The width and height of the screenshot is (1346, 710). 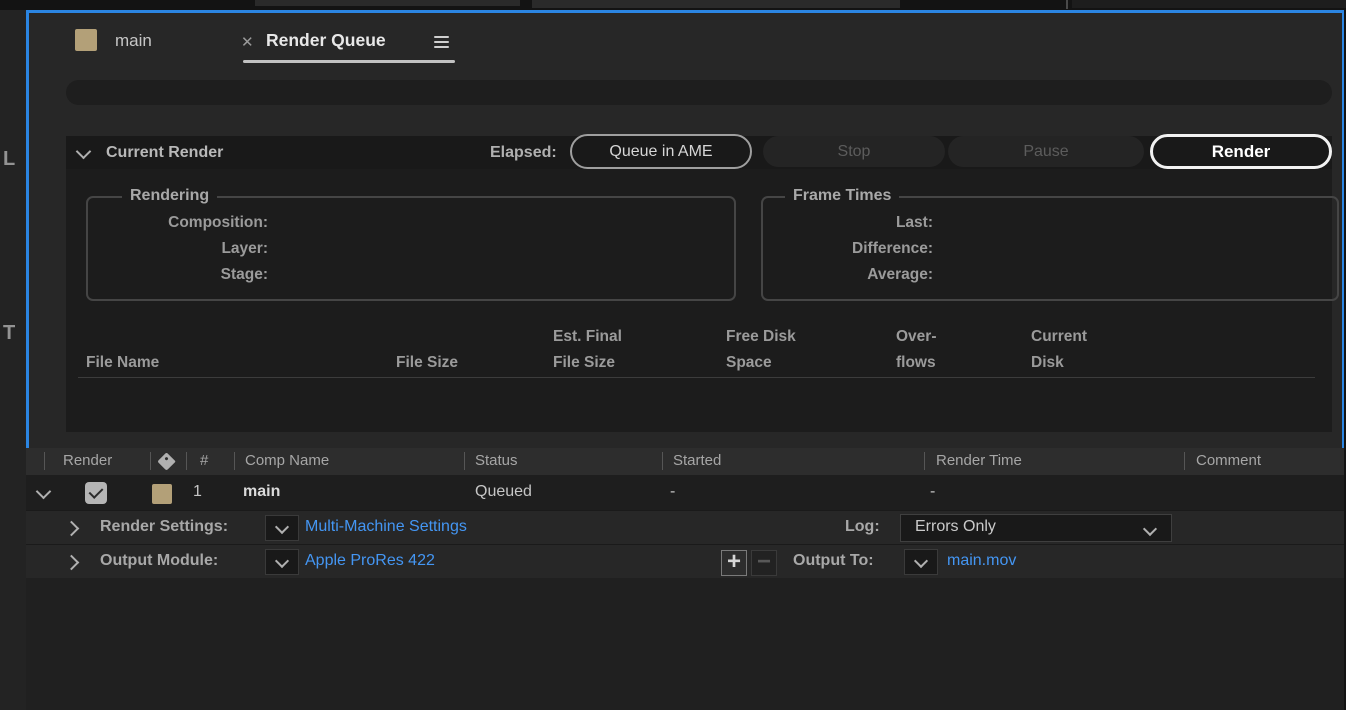 I want to click on col-est-final-file-size: Est. Final File Size, so click(x=587, y=349).